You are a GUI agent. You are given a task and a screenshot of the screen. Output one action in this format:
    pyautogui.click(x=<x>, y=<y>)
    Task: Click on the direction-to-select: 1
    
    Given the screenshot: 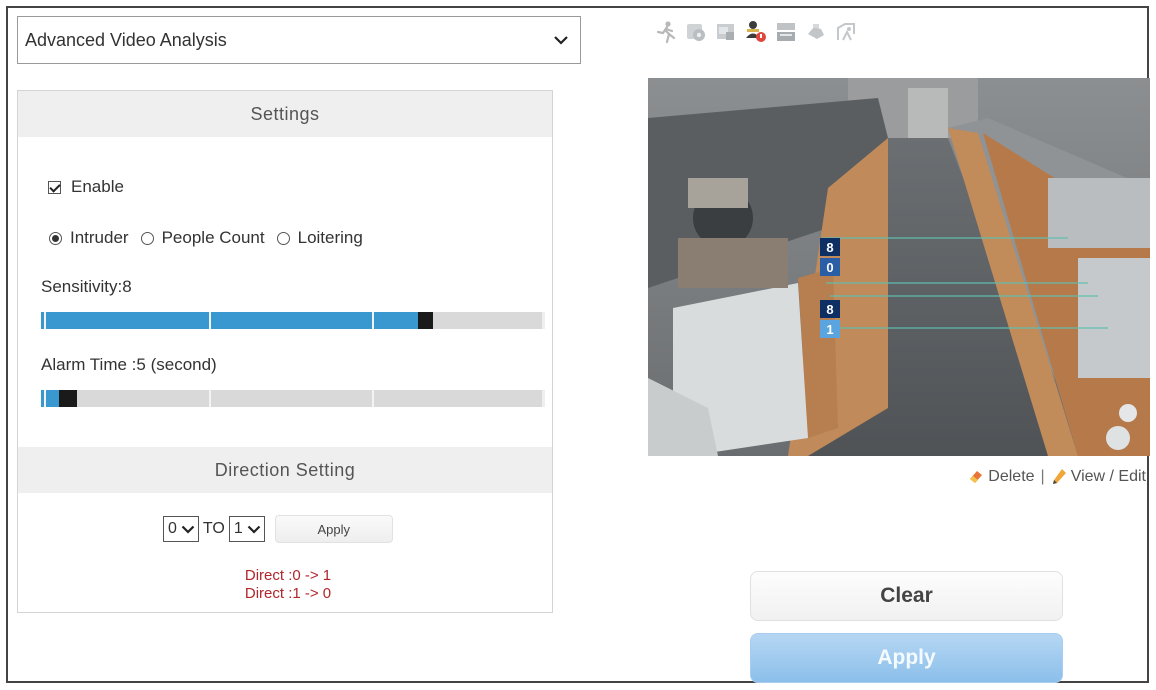 What is the action you would take?
    pyautogui.click(x=246, y=529)
    